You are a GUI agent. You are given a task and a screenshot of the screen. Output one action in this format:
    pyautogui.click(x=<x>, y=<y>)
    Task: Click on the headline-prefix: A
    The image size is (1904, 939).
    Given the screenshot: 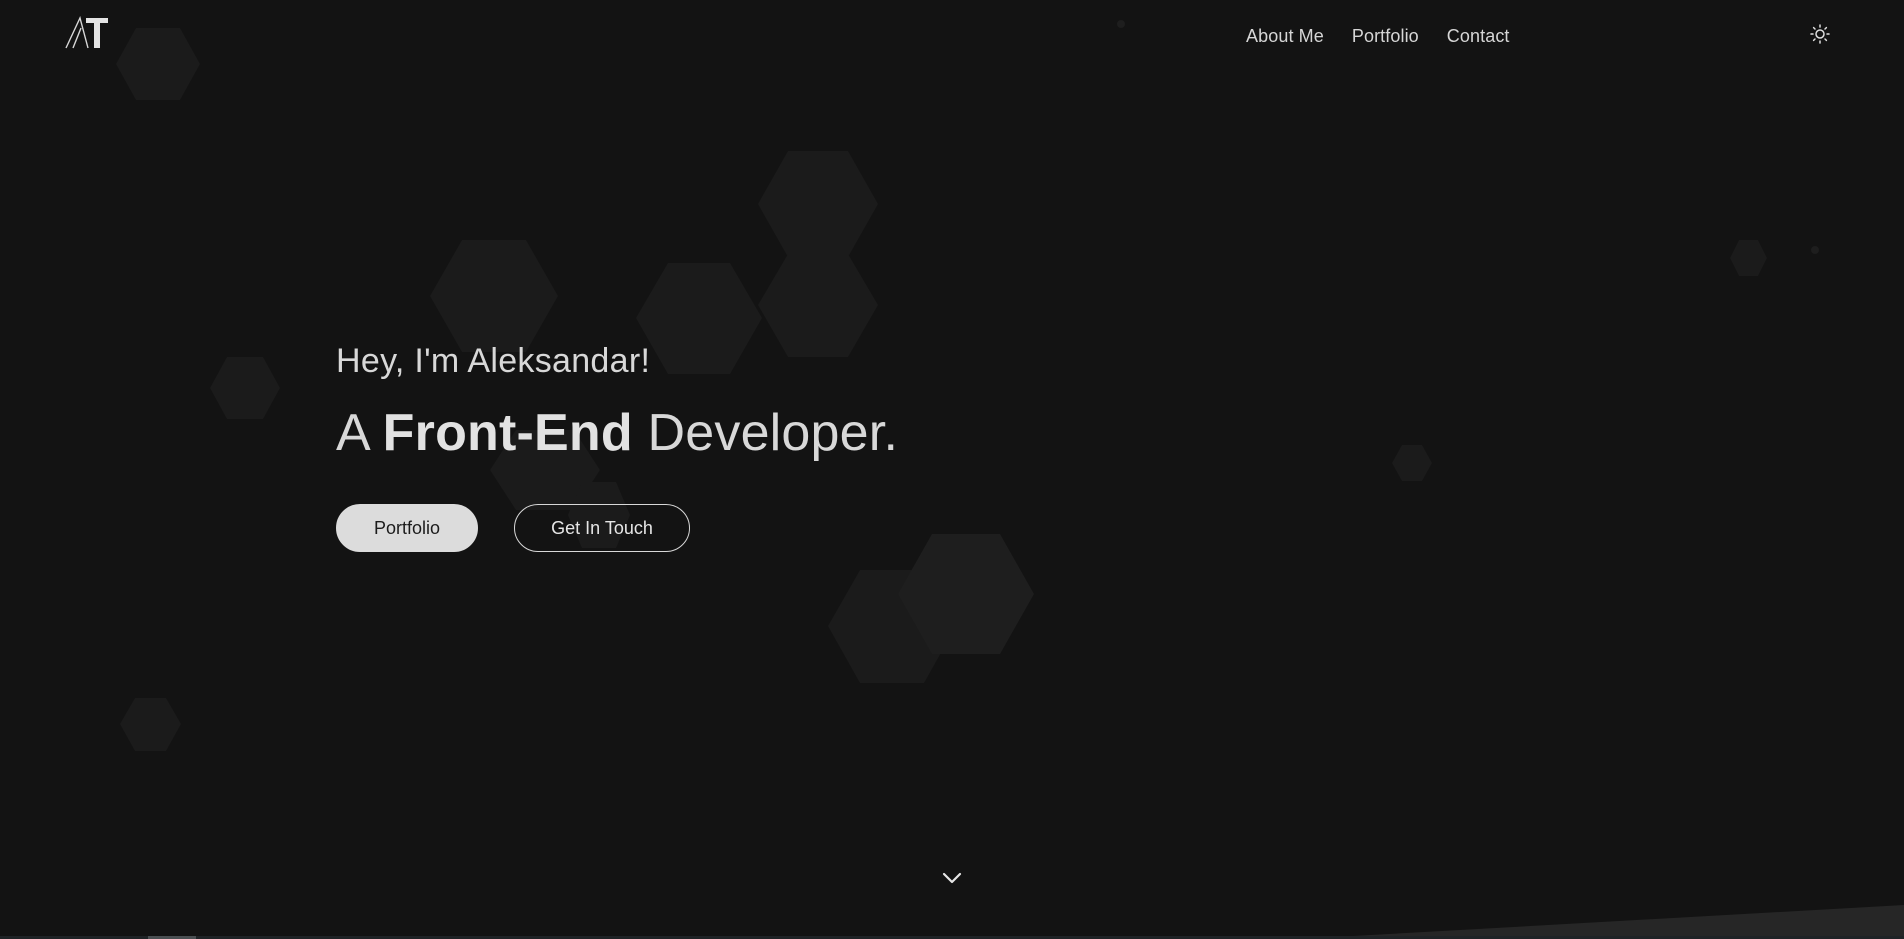 What is the action you would take?
    pyautogui.click(x=359, y=433)
    